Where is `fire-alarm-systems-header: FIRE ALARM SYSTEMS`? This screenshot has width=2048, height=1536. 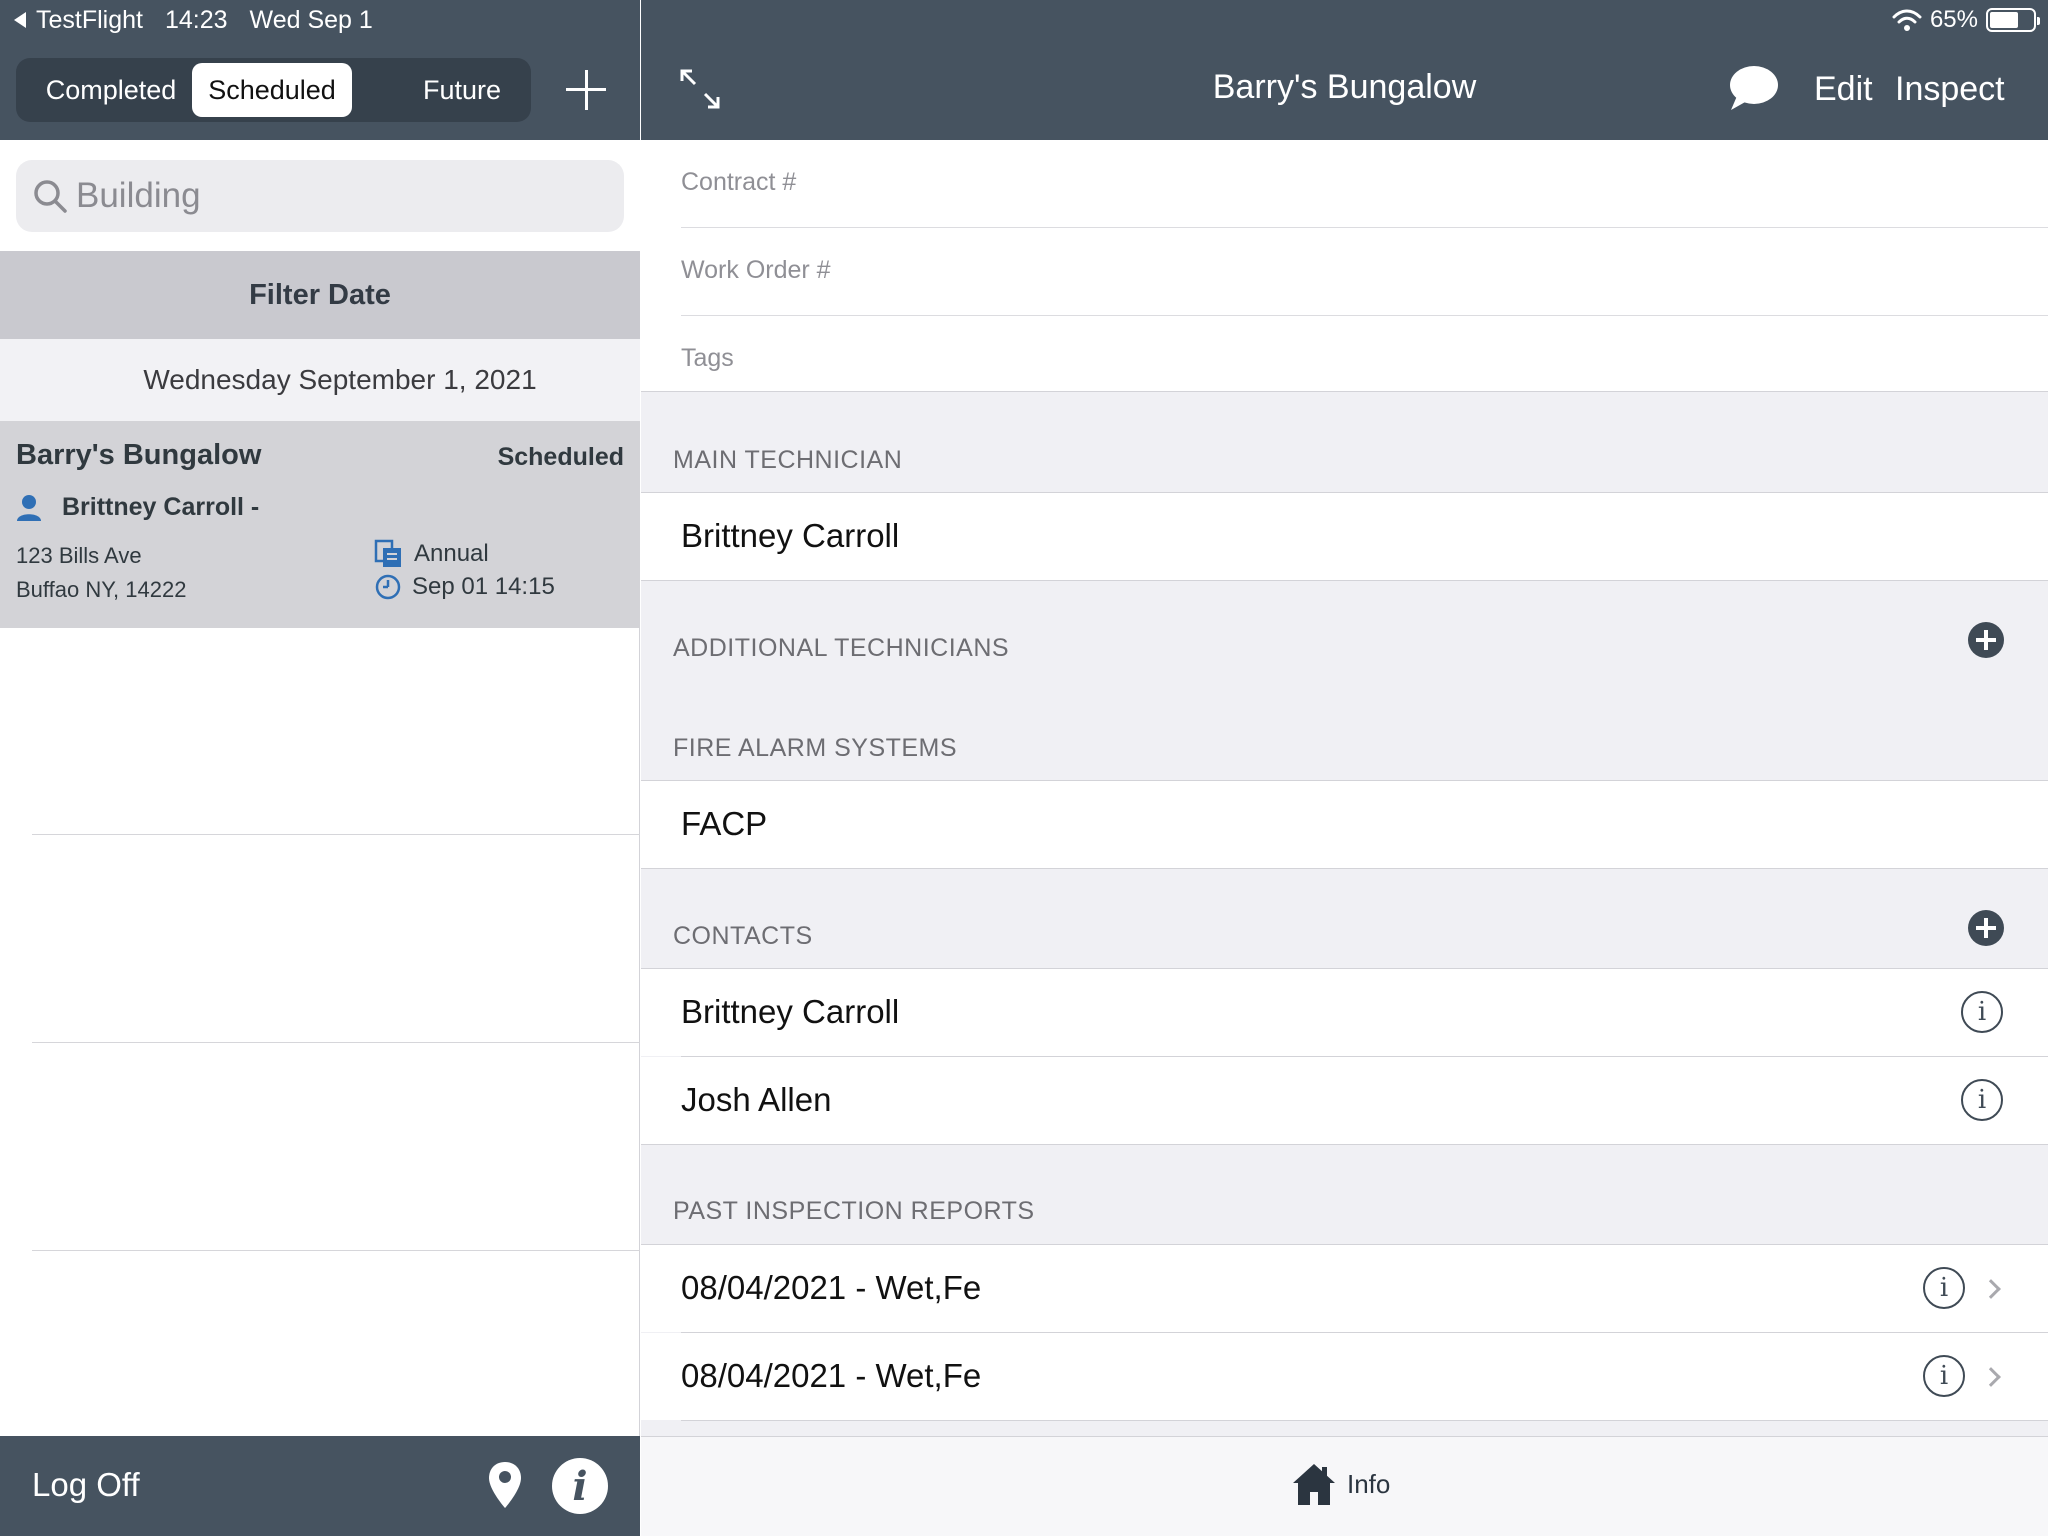 fire-alarm-systems-header: FIRE ALARM SYSTEMS is located at coordinates (815, 748).